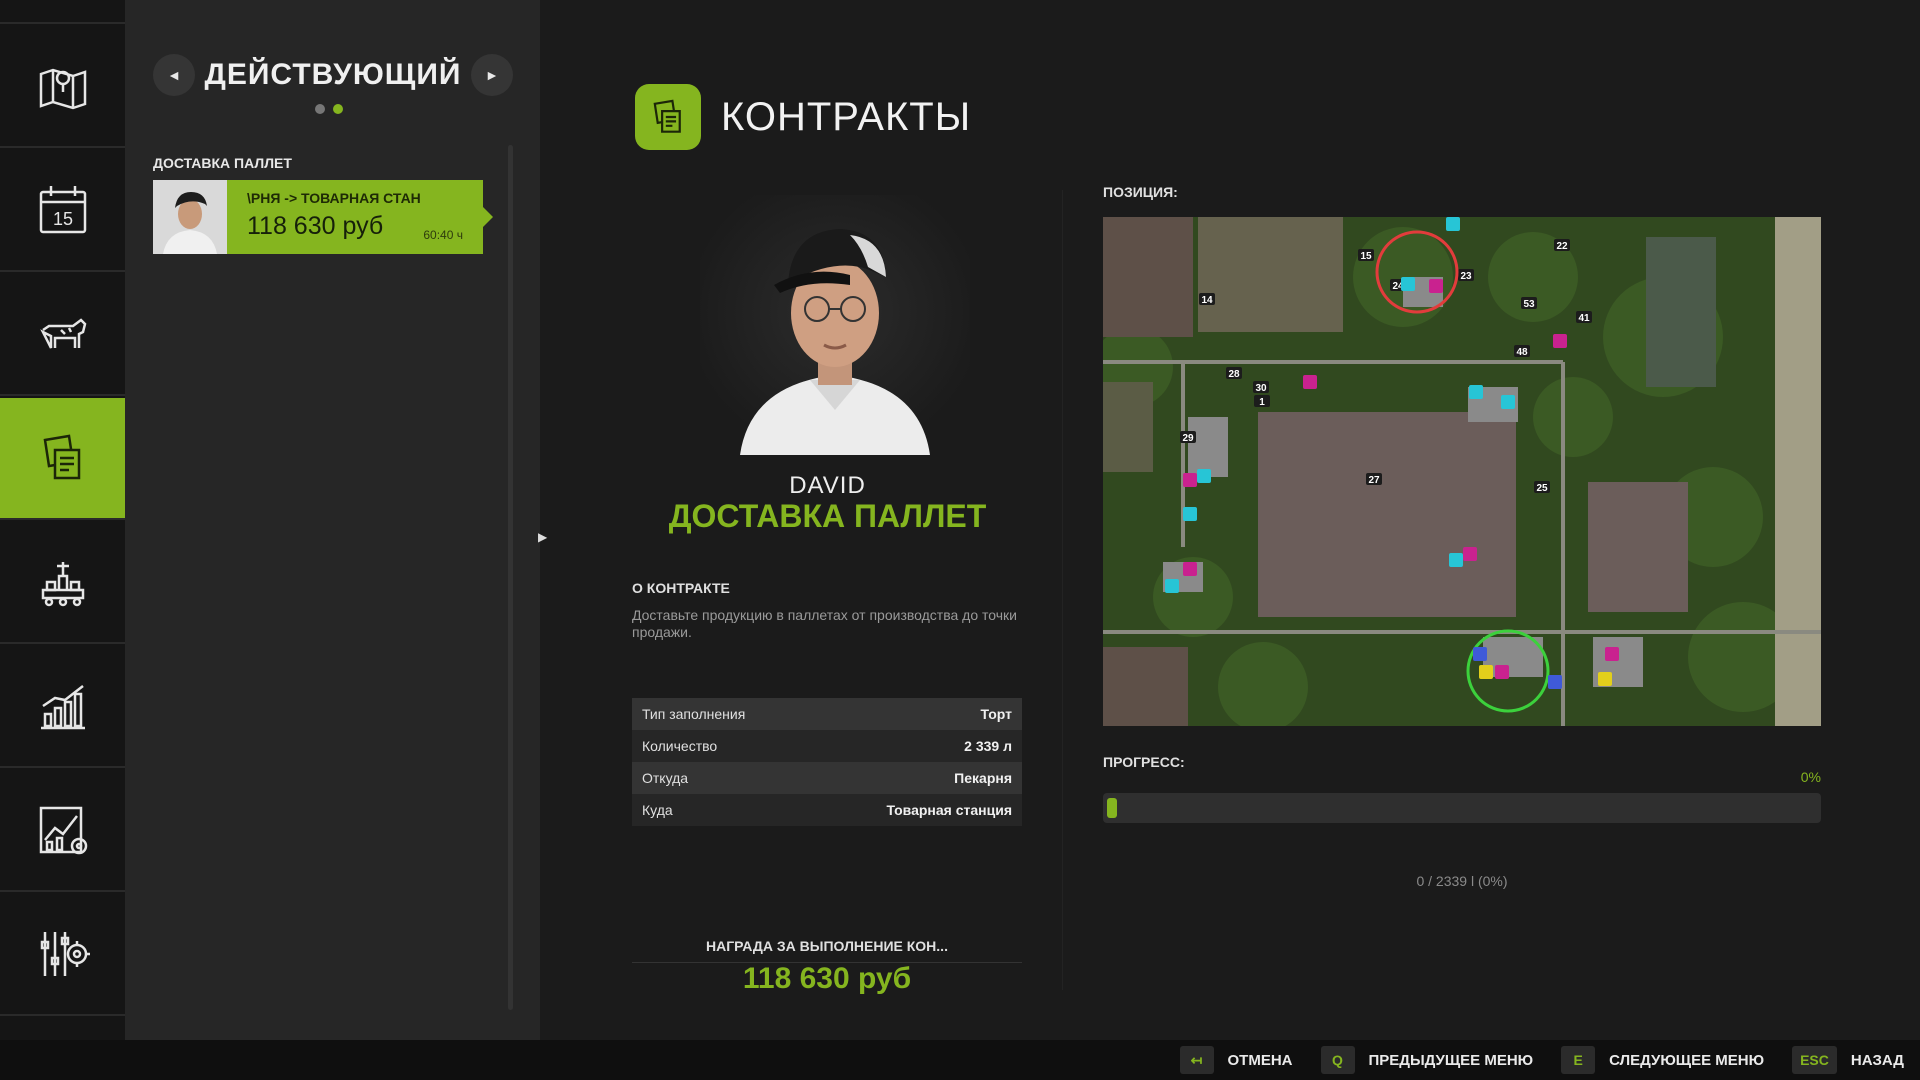 This screenshot has width=1920, height=1080. Describe the element at coordinates (827, 485) in the screenshot. I see `contractor-name: DAVID` at that location.